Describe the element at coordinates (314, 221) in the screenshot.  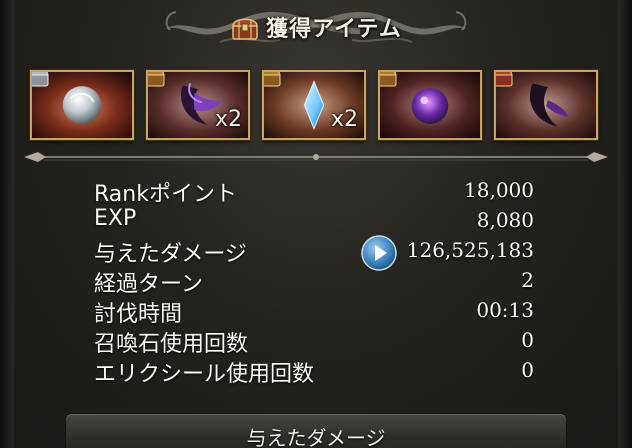
I see `stat-exp: EXP 8,080` at that location.